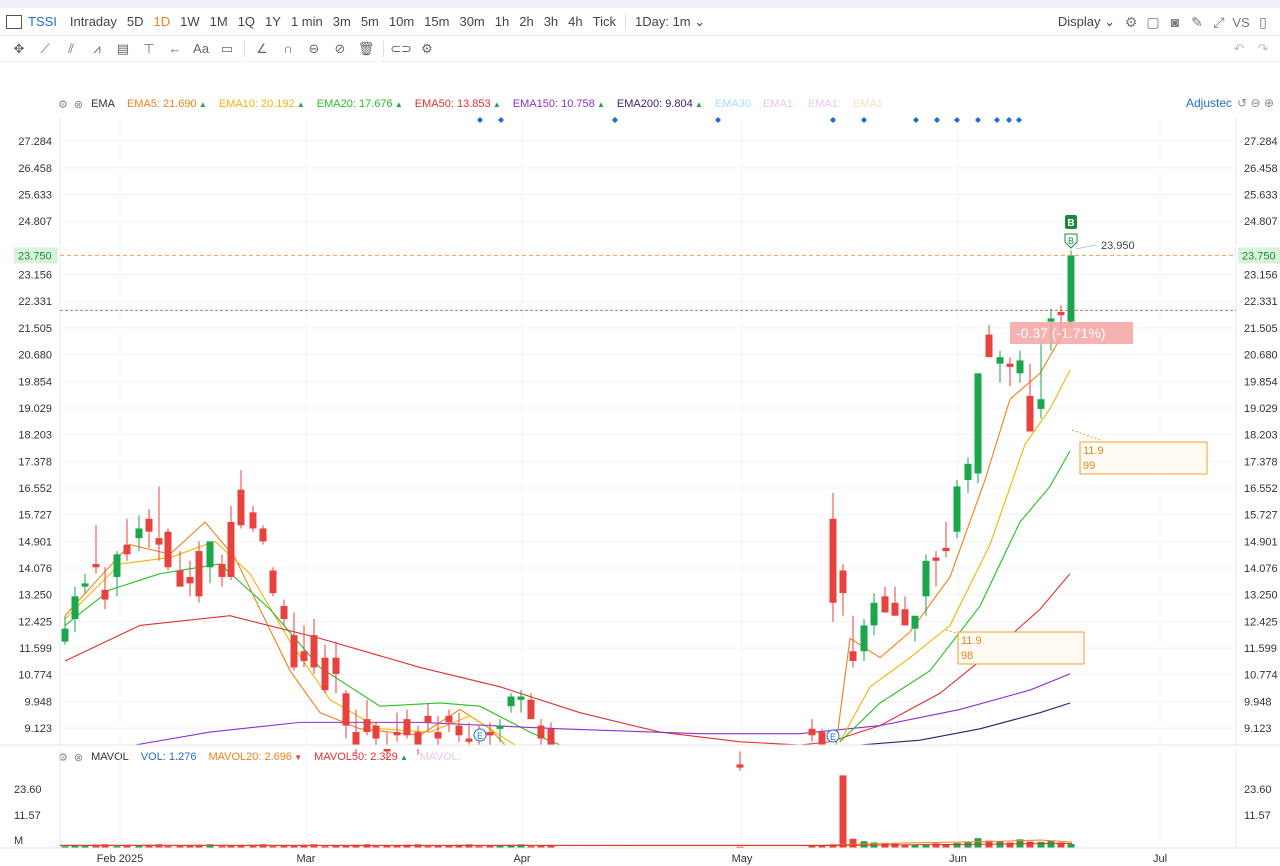 This screenshot has height=866, width=1280. I want to click on timeframe-5d: 5D, so click(135, 21).